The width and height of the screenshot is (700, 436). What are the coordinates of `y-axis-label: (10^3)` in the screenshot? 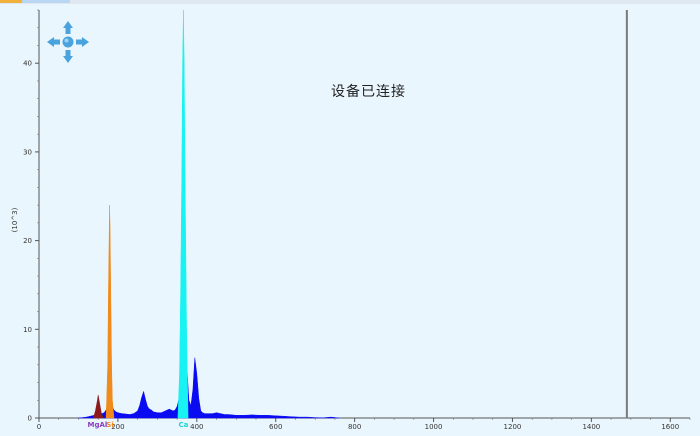 It's located at (15, 219).